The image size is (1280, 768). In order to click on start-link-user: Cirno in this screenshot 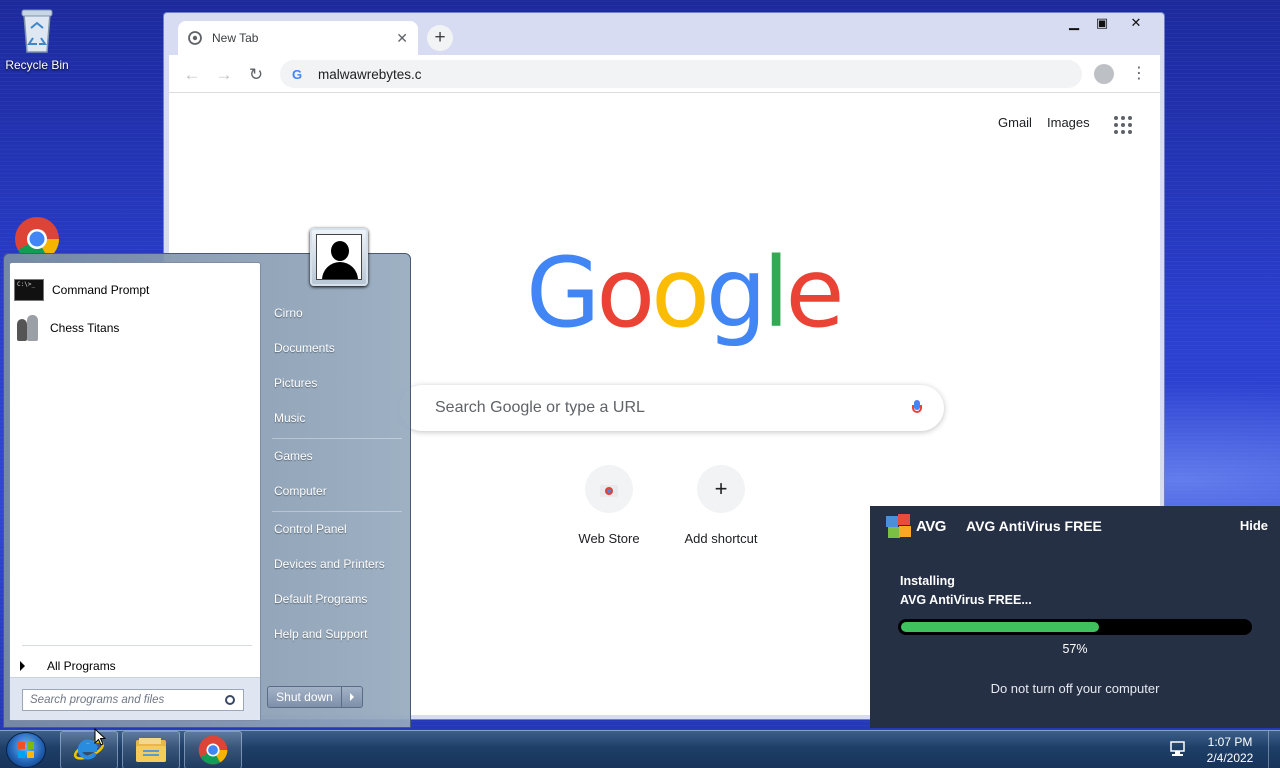, I will do `click(288, 313)`.